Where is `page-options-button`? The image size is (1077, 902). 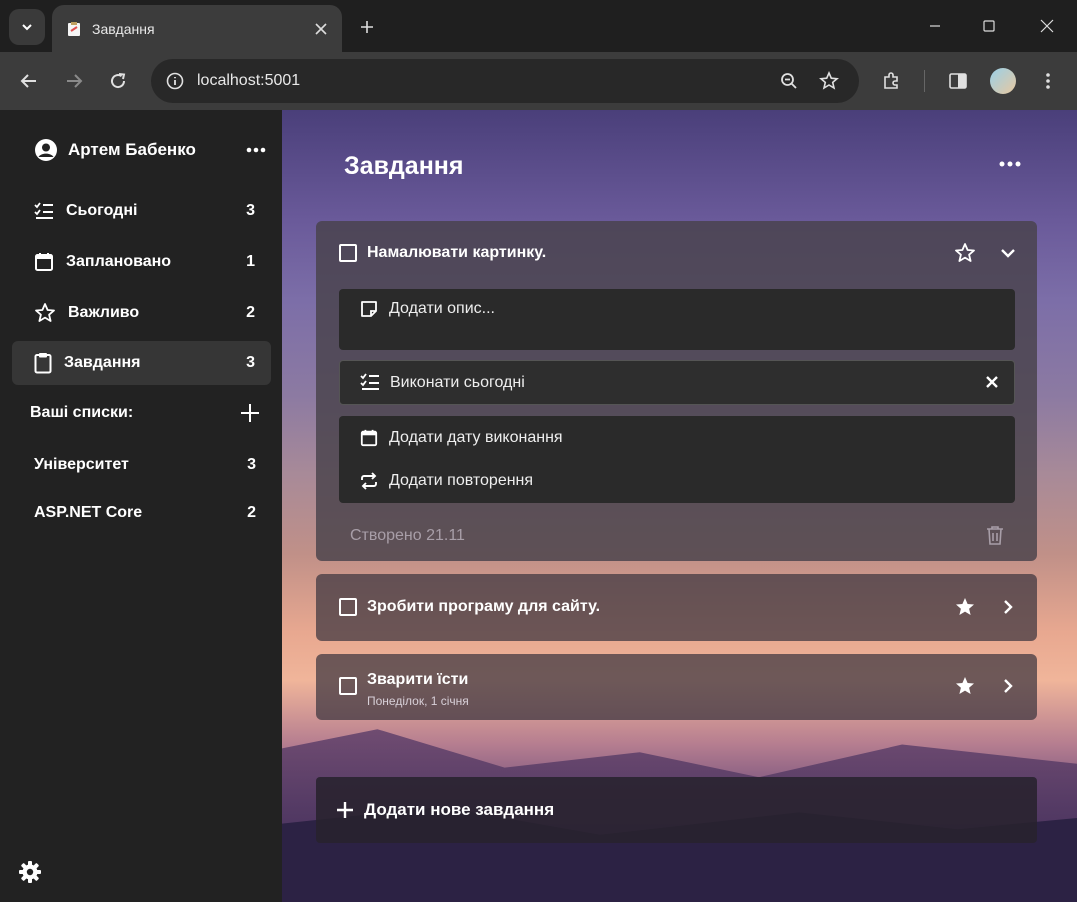
page-options-button is located at coordinates (1010, 164).